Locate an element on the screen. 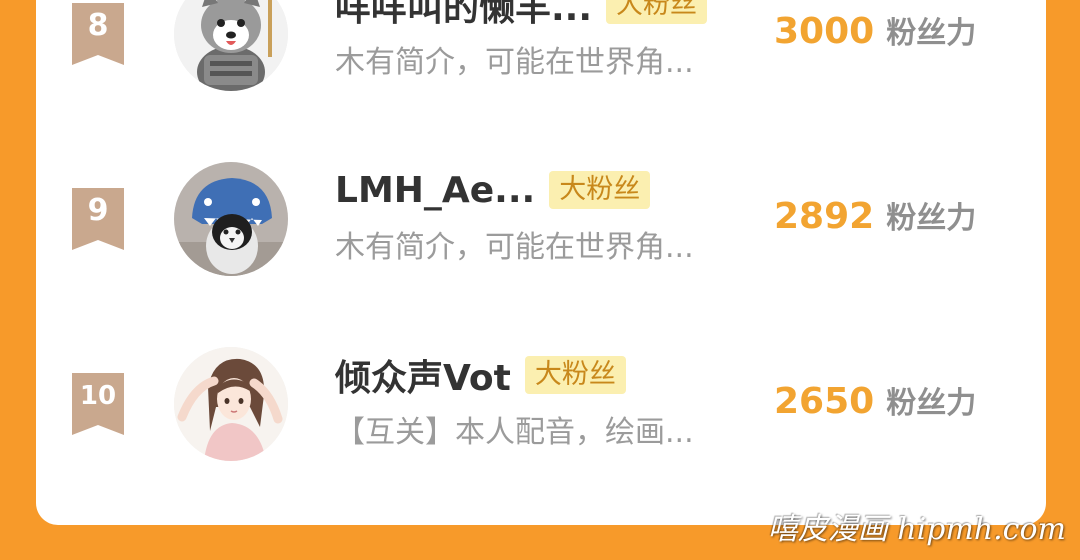 Image resolution: width=1080 pixels, height=560 pixels. fan-power-value: 3000 is located at coordinates (824, 31).